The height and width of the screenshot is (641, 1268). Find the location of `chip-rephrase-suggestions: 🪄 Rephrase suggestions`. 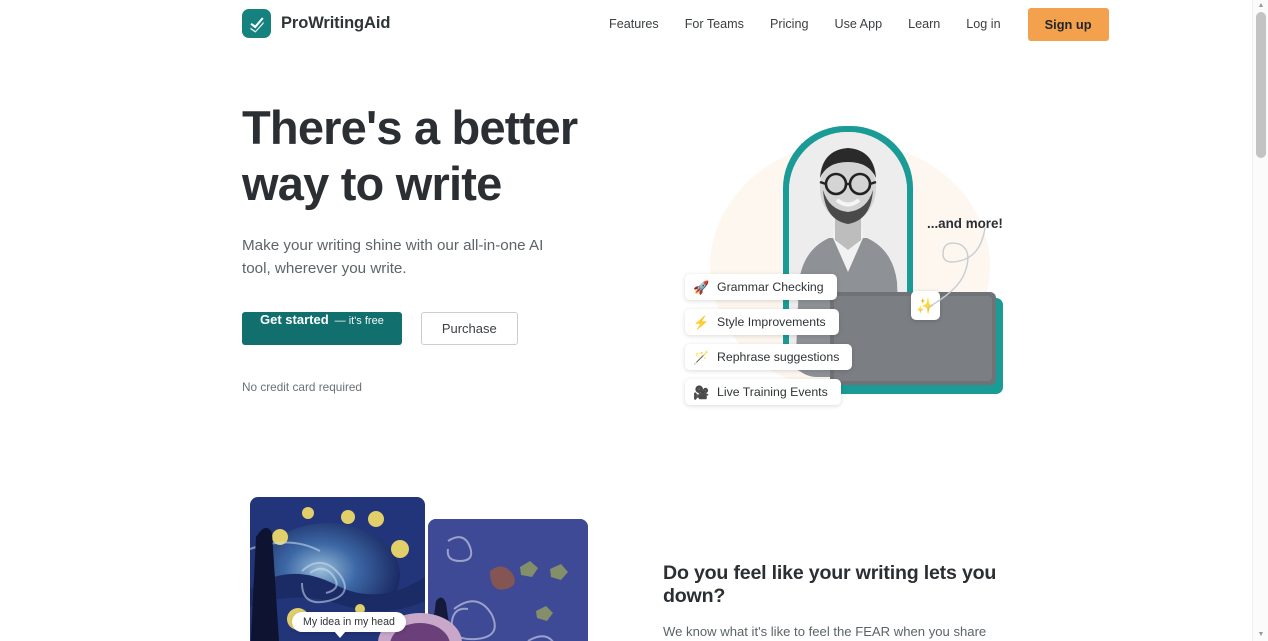

chip-rephrase-suggestions: 🪄 Rephrase suggestions is located at coordinates (769, 357).